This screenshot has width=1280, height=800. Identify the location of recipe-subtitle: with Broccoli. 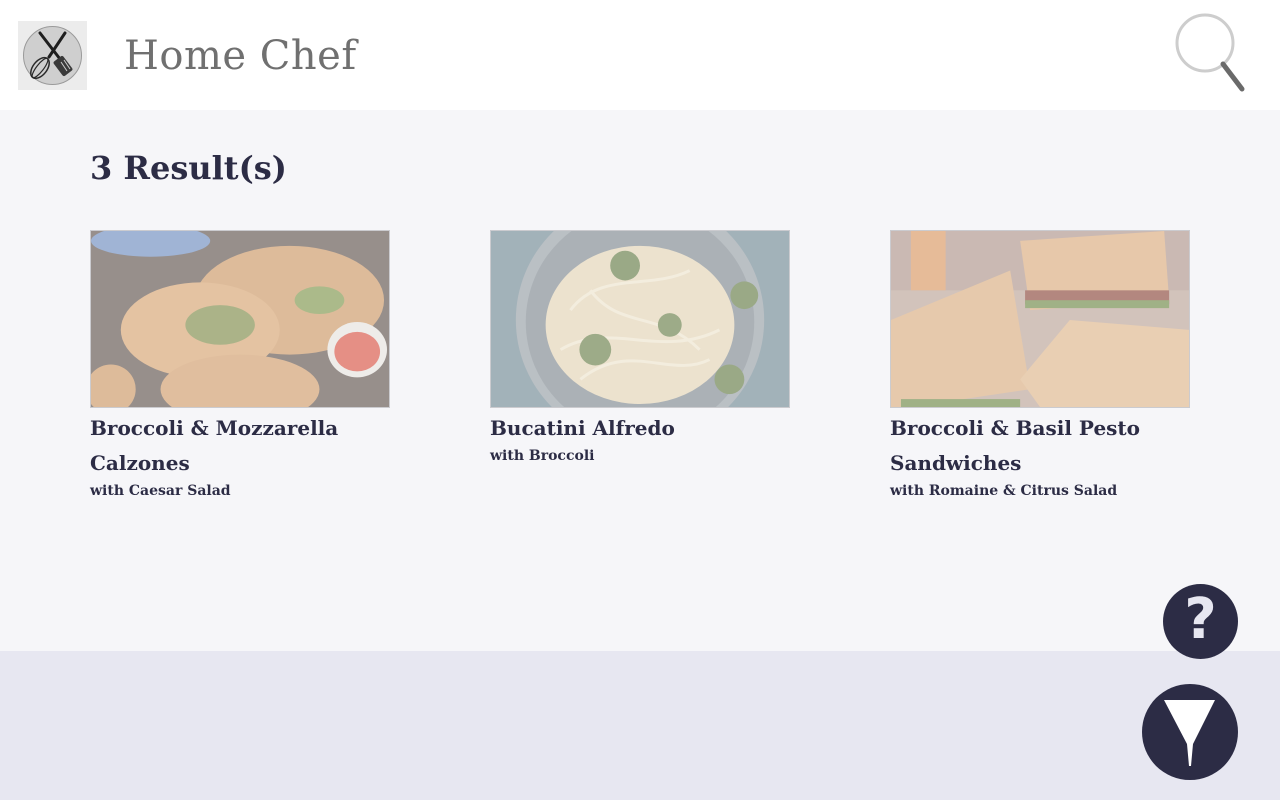
(542, 456).